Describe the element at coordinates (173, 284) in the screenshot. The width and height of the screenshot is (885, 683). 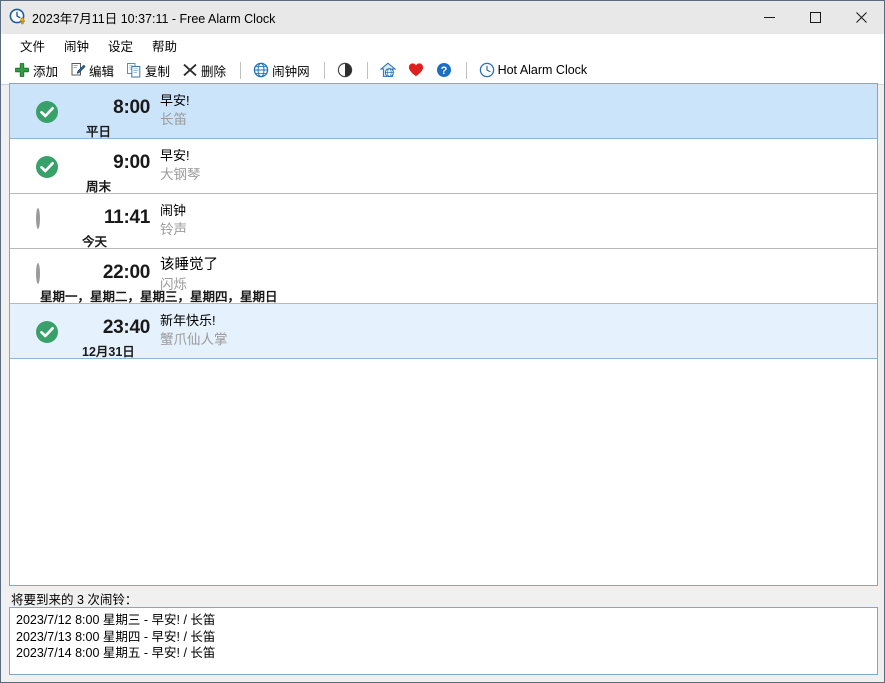
I see `alarm-sound: 闪烁` at that location.